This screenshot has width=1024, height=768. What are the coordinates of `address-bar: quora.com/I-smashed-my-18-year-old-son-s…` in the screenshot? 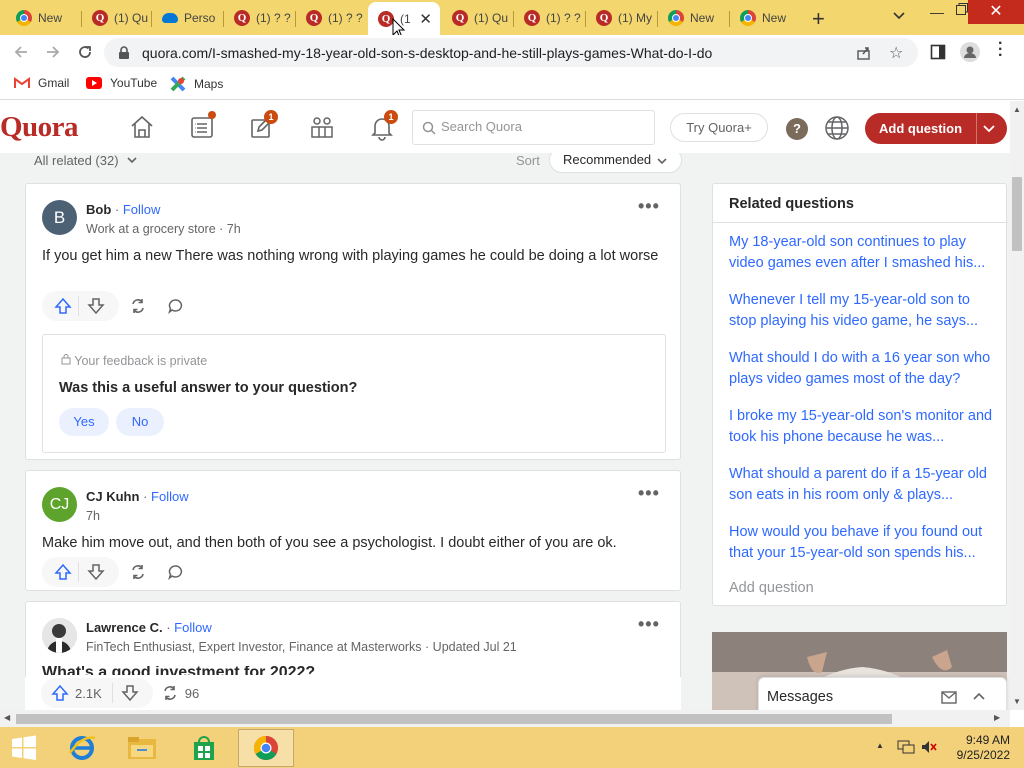 It's located at (511, 52).